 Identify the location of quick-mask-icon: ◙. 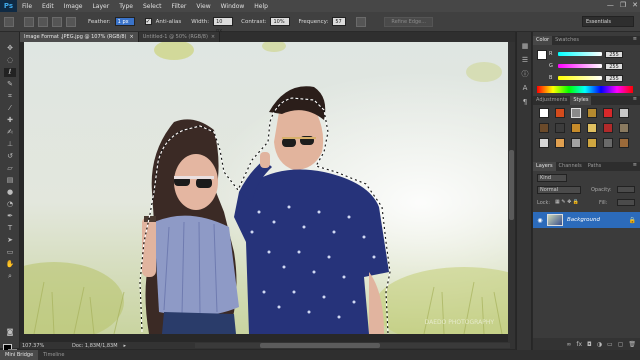
(10, 332).